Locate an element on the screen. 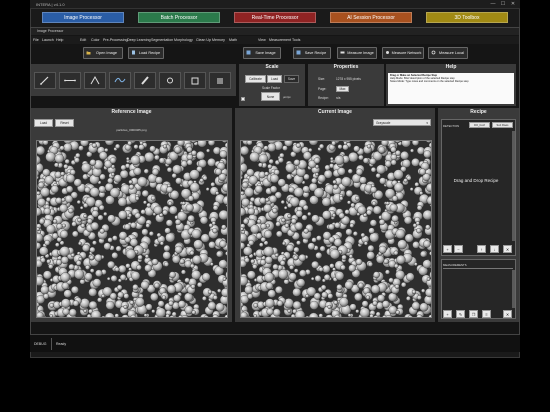 The image size is (550, 412). remove-step-button: − is located at coordinates (458, 249).